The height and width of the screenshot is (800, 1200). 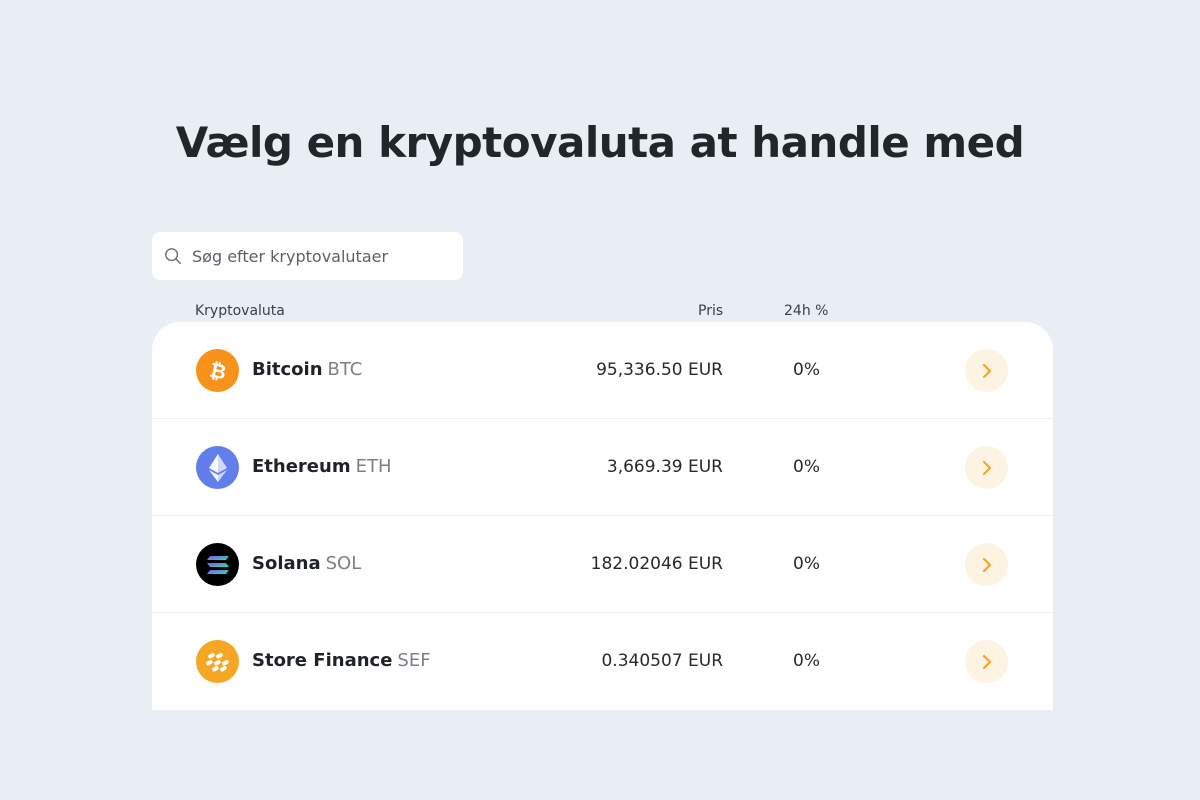 What do you see at coordinates (301, 466) in the screenshot?
I see `coin-name: Ethereum` at bounding box center [301, 466].